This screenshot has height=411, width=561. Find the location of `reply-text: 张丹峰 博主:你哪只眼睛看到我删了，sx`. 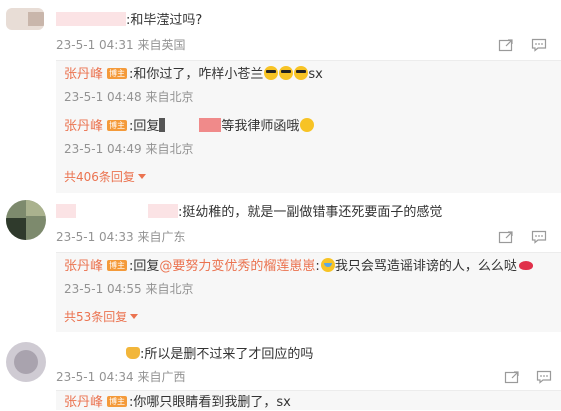

reply-text: 张丹峰 博主:你哪只眼睛看到我删了，sx is located at coordinates (177, 402).